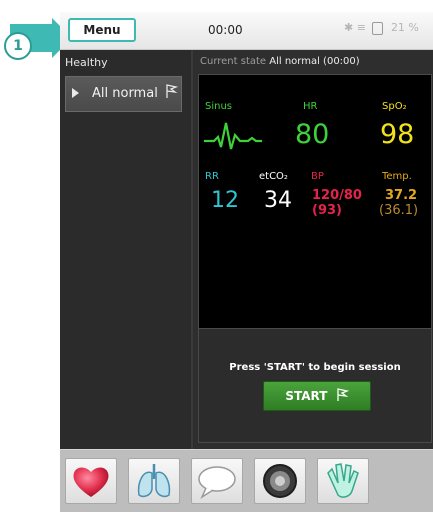 This screenshot has height=512, width=433. Describe the element at coordinates (394, 106) in the screenshot. I see `spo2-label: SpO₂` at that location.